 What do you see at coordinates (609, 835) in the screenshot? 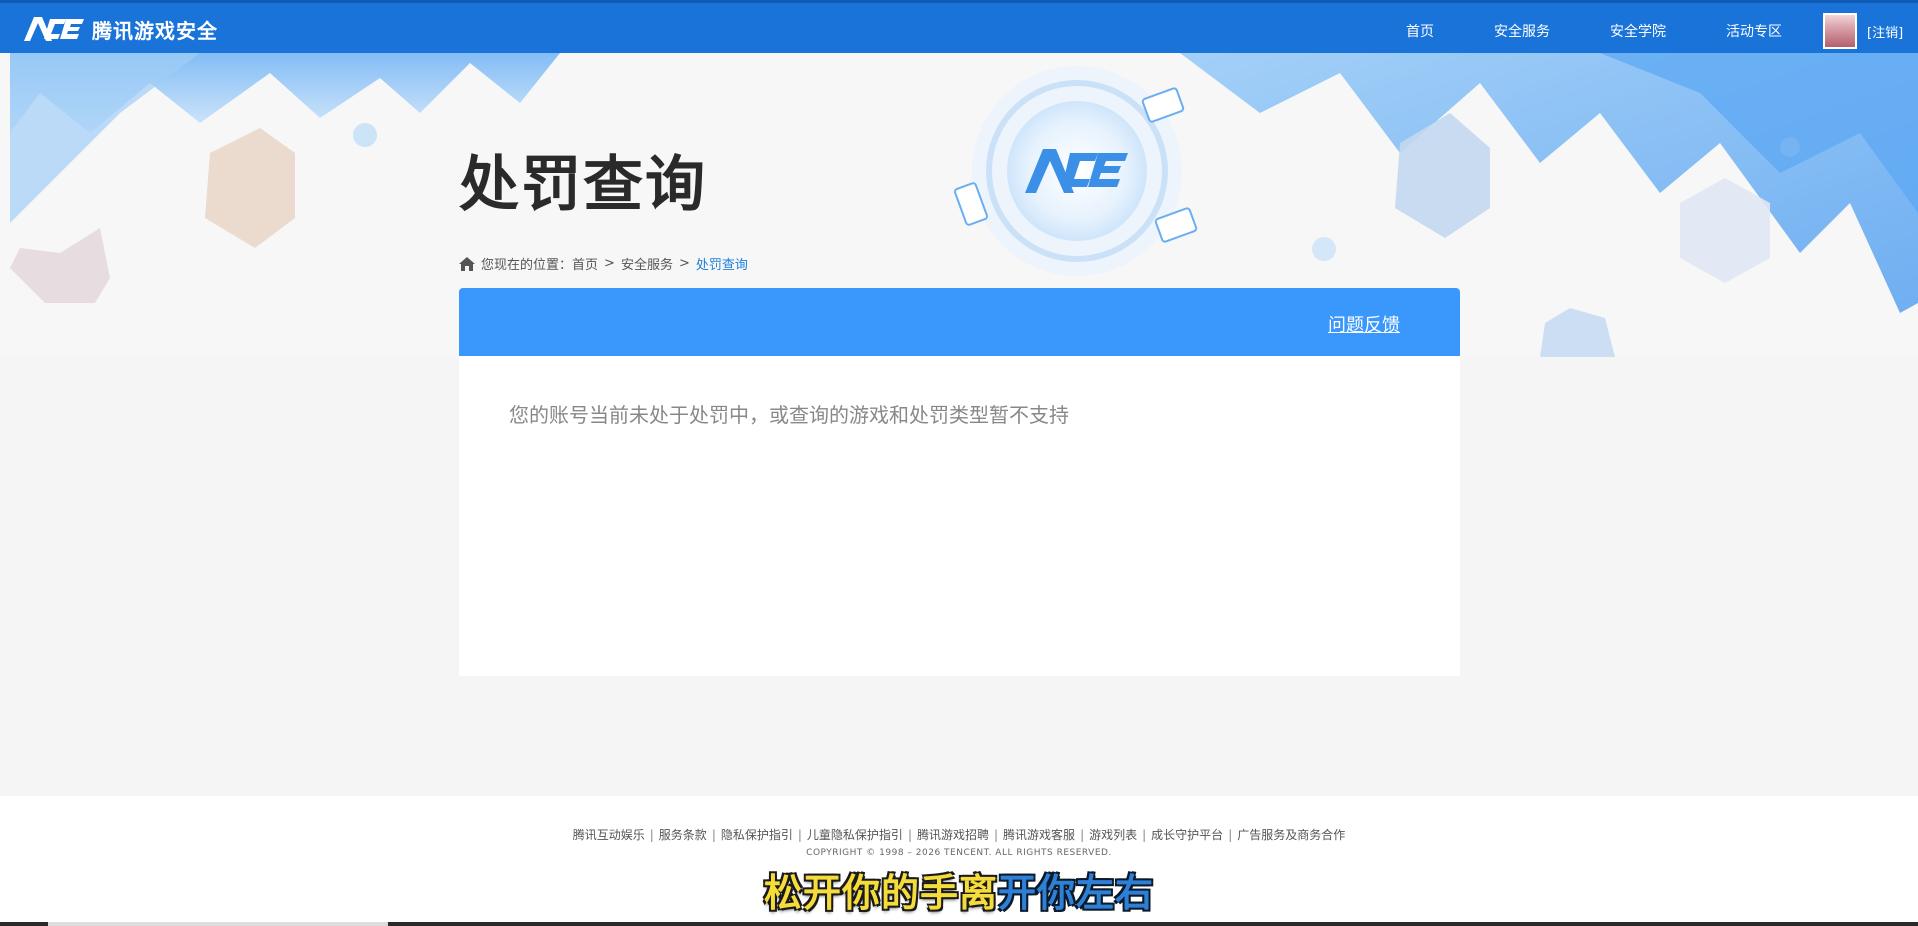
I see `footer-link: 腾讯互动娱乐` at bounding box center [609, 835].